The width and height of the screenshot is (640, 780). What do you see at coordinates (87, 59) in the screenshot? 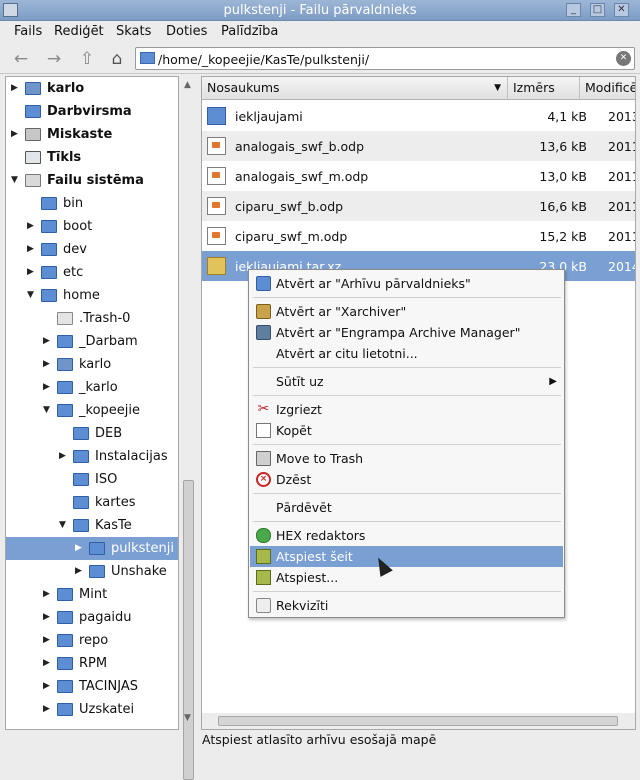
I see `up-icon: ⇧` at bounding box center [87, 59].